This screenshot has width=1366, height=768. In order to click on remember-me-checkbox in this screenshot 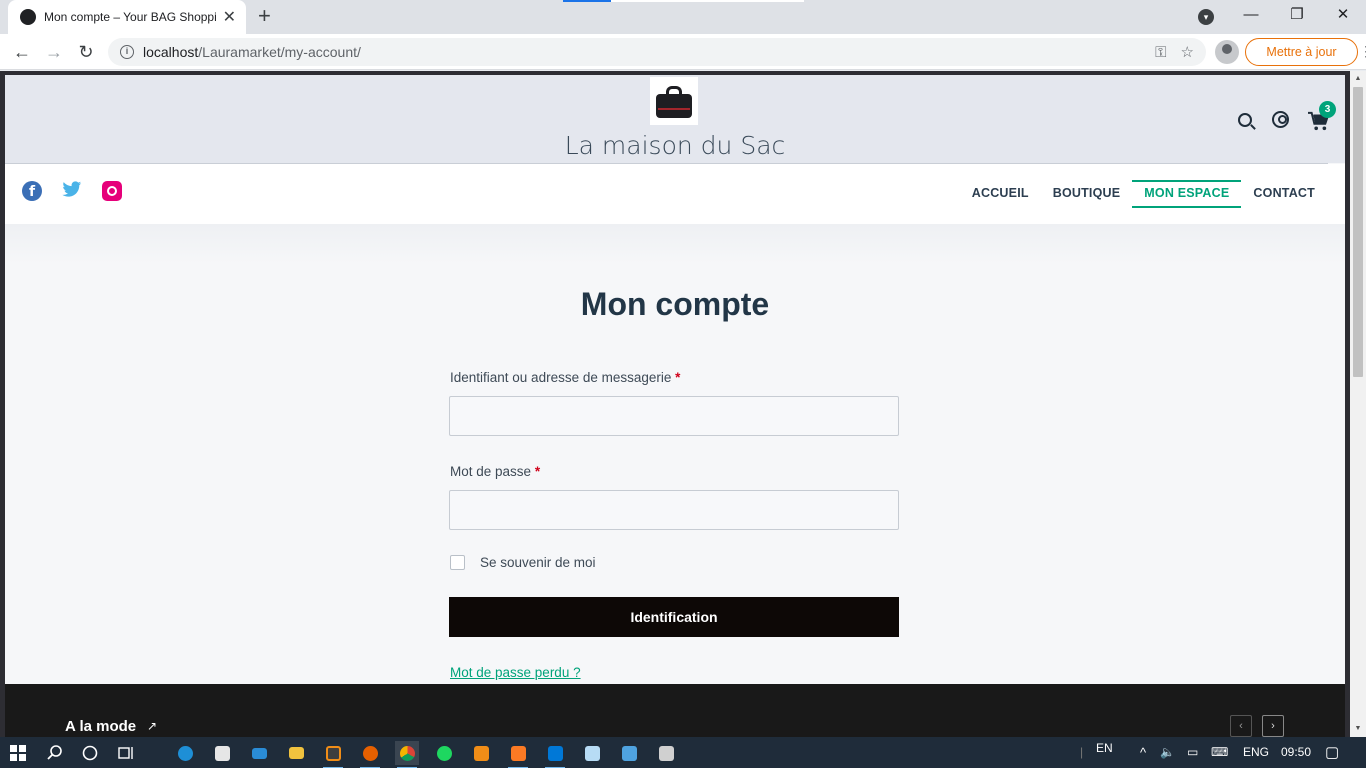, I will do `click(457, 562)`.